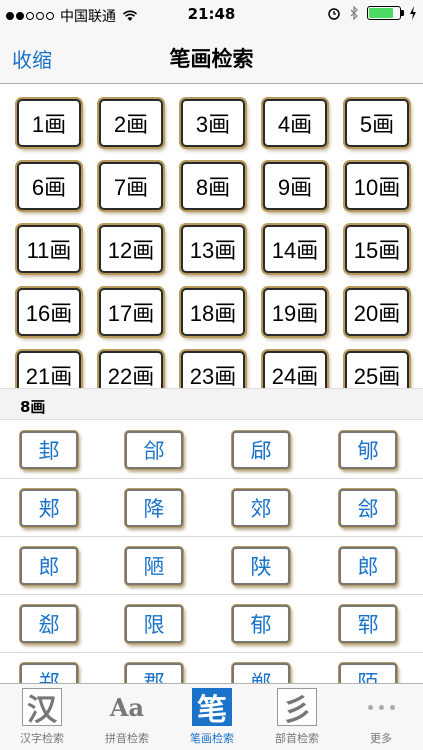 This screenshot has width=423, height=750. I want to click on list-item: 邽郃郈郇, so click(211, 450).